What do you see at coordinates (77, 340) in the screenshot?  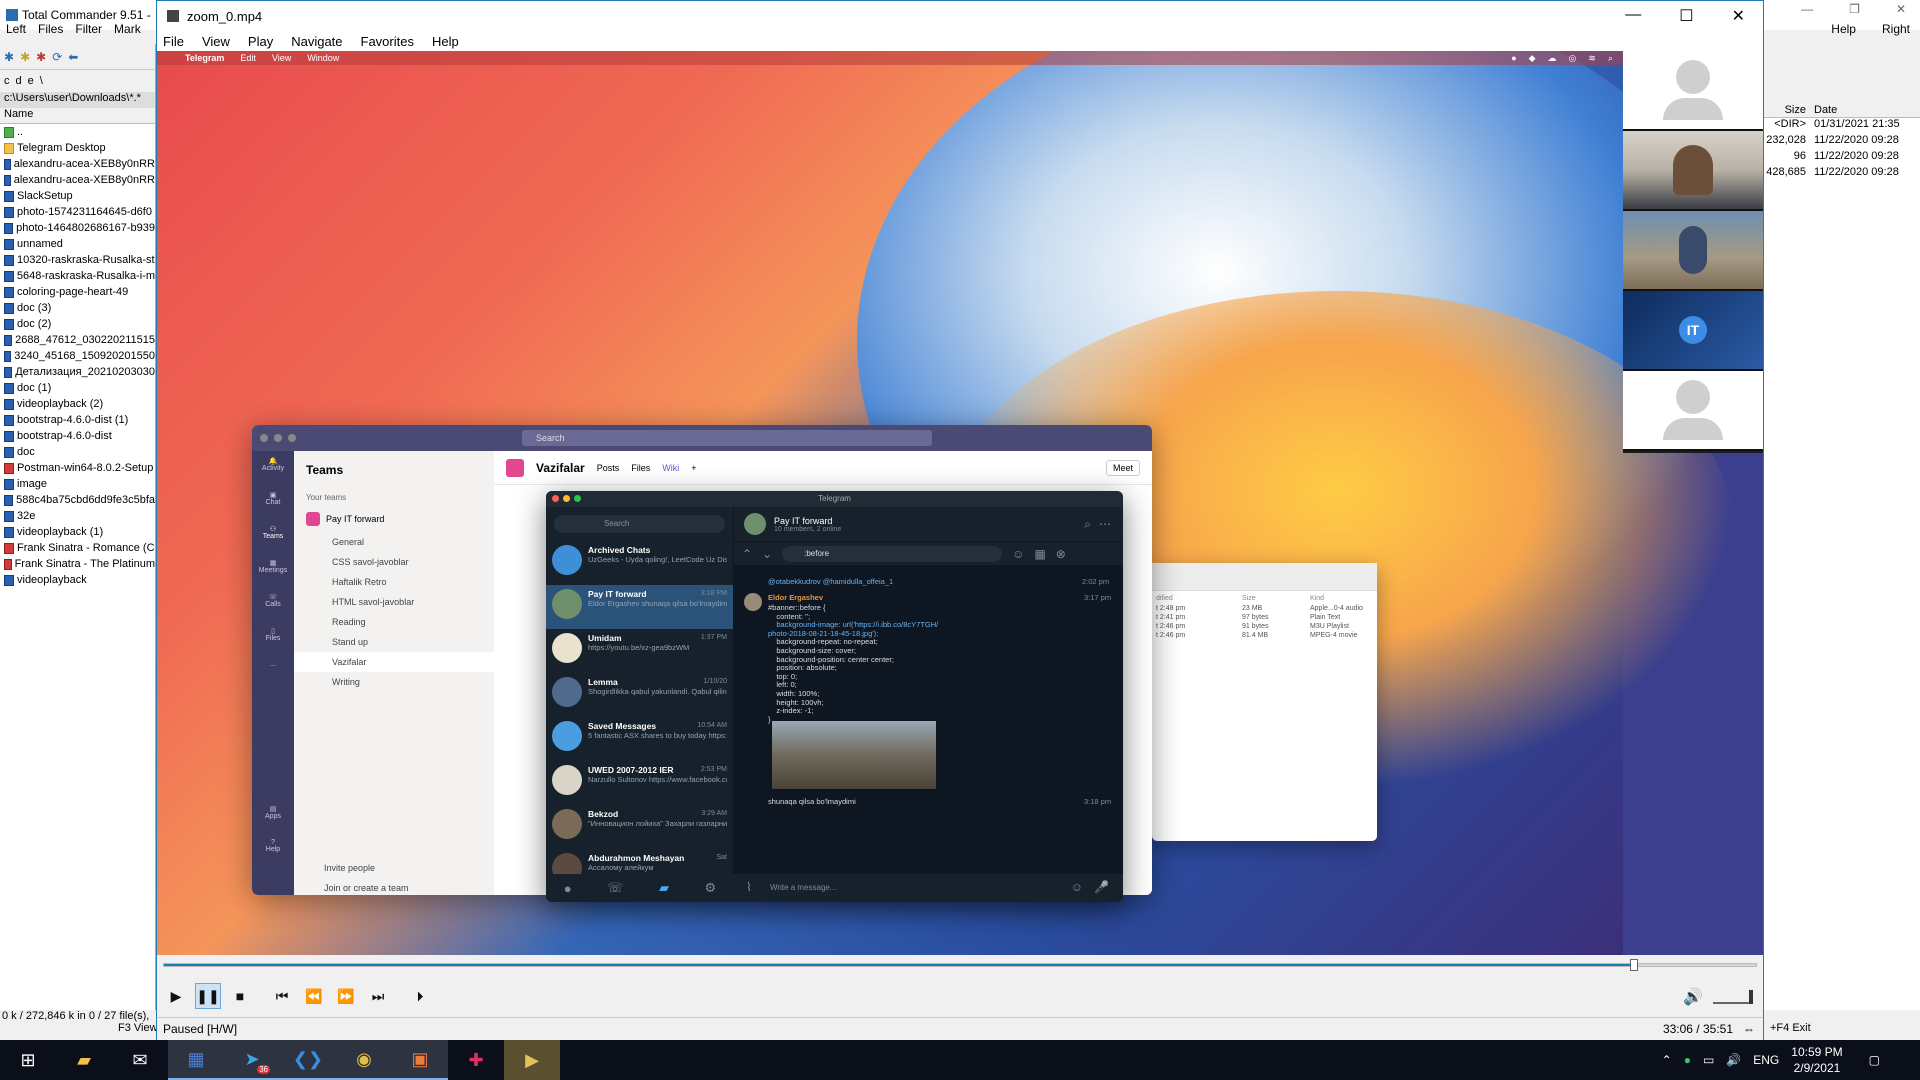 I see `file-row: 2688_47612_030220211515` at bounding box center [77, 340].